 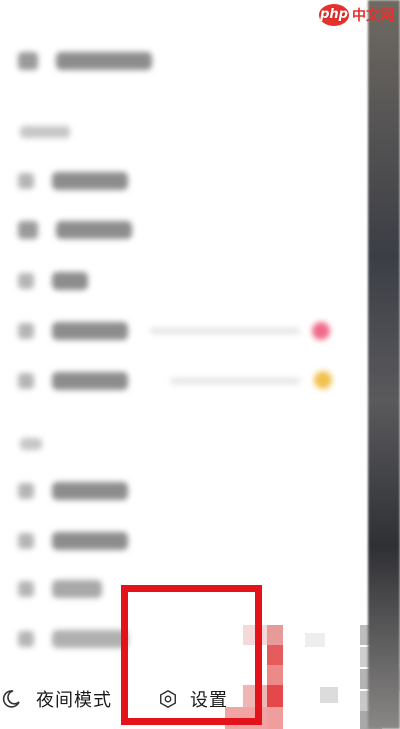 What do you see at coordinates (373, 16) in the screenshot?
I see `watermark-site-name: 中文网` at bounding box center [373, 16].